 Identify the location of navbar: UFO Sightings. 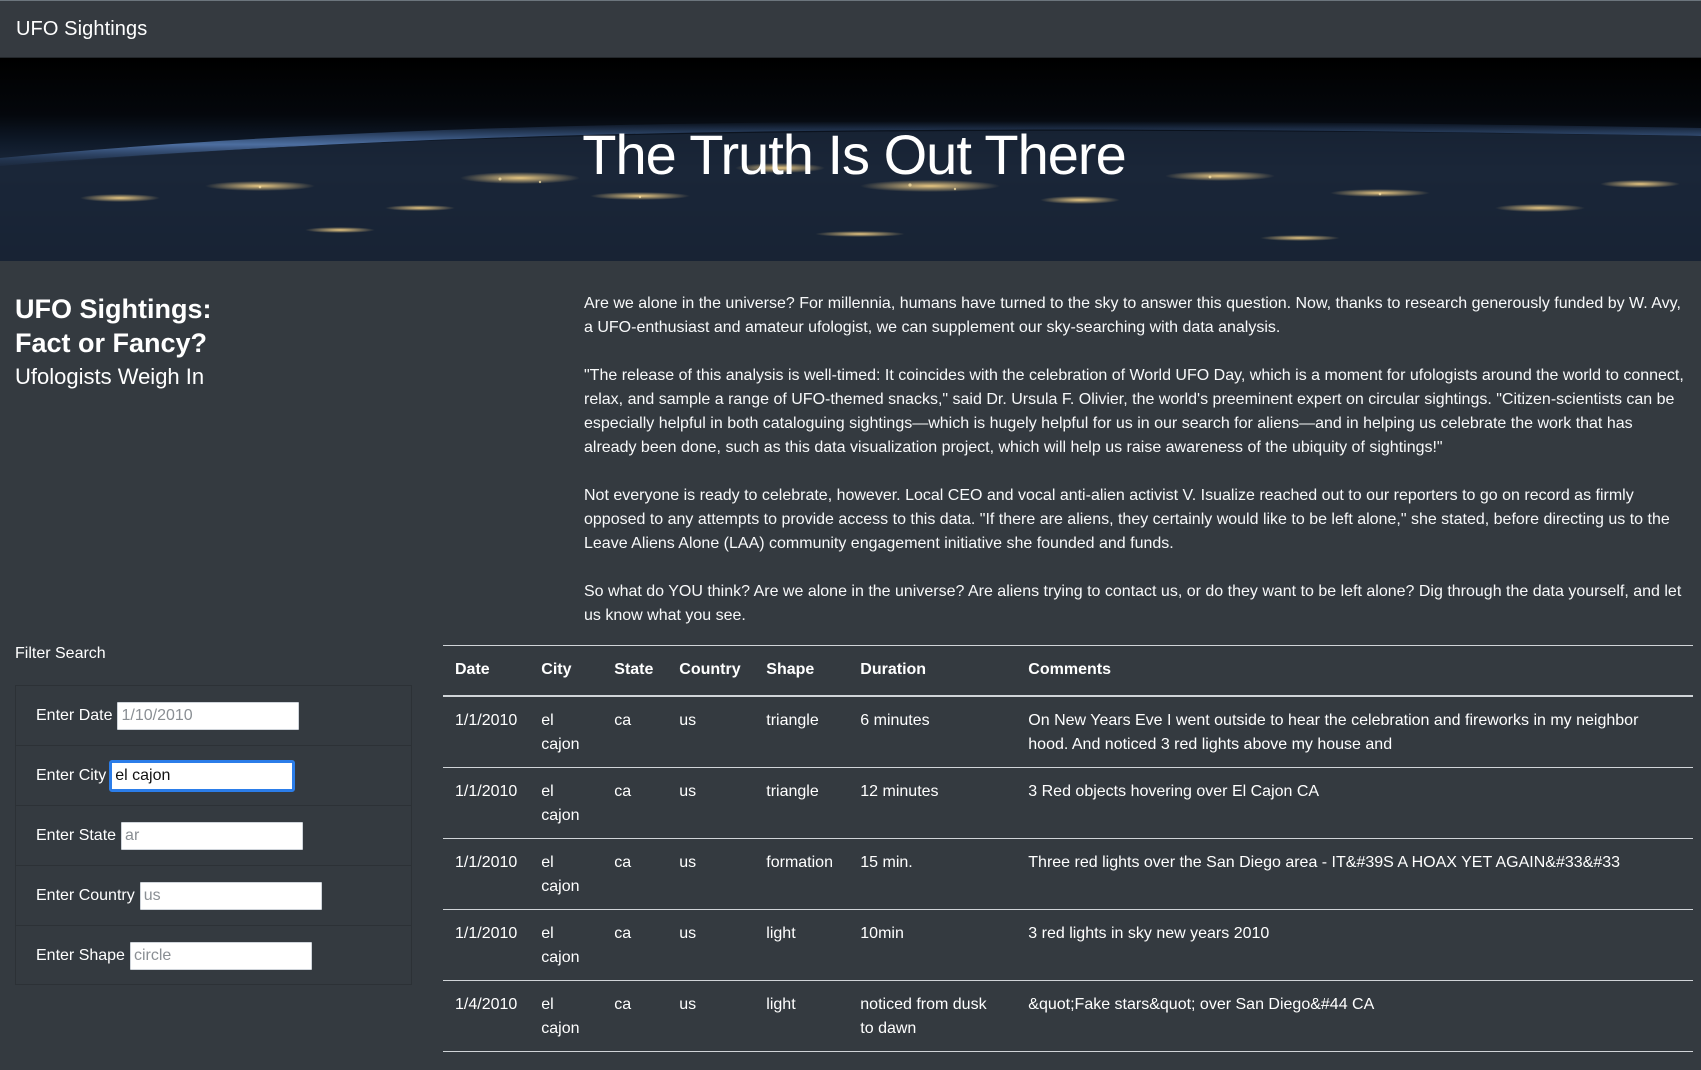
(850, 29).